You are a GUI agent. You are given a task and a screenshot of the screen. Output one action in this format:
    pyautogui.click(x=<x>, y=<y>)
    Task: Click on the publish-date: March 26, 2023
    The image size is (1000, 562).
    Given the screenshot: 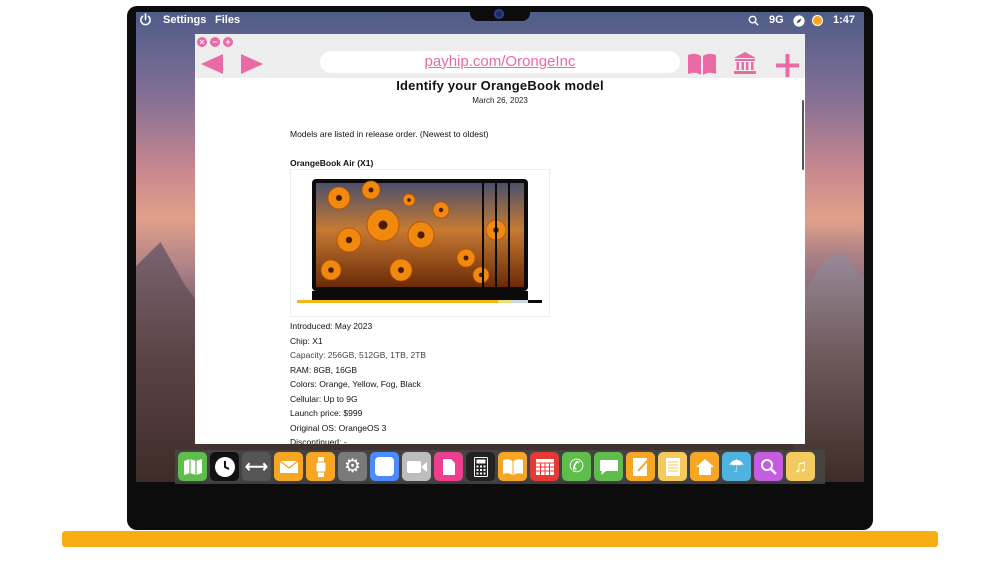 What is the action you would take?
    pyautogui.click(x=500, y=100)
    